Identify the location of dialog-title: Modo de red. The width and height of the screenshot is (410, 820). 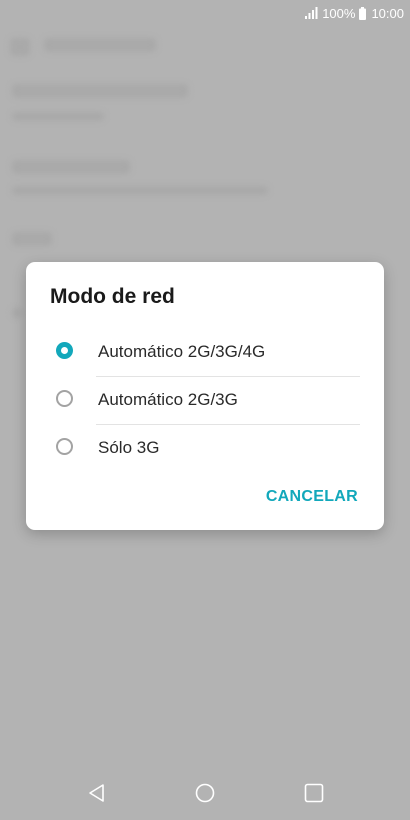
(112, 296).